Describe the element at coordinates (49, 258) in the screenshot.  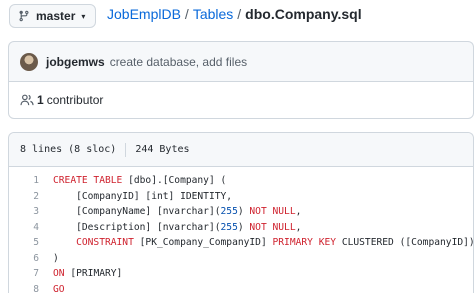
I see `line-code: )` at that location.